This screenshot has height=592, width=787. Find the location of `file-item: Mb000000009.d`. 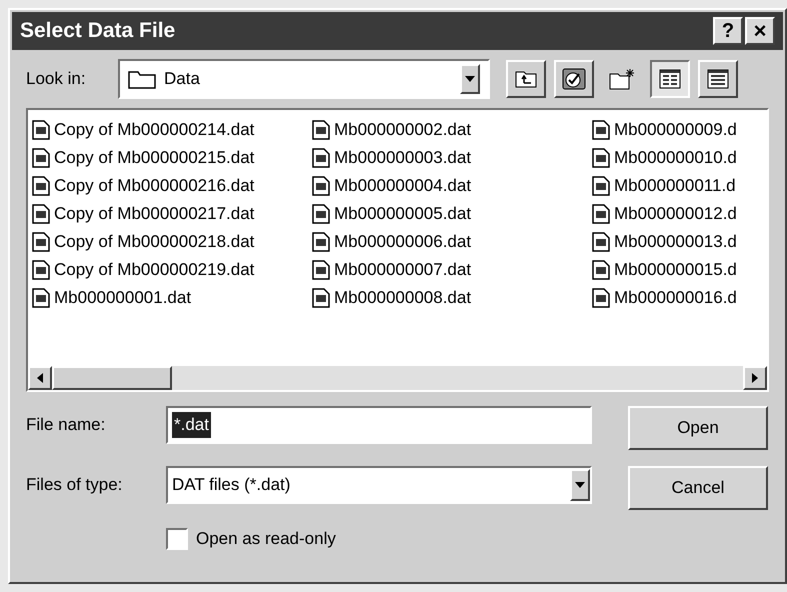

file-item: Mb000000009.d is located at coordinates (679, 130).